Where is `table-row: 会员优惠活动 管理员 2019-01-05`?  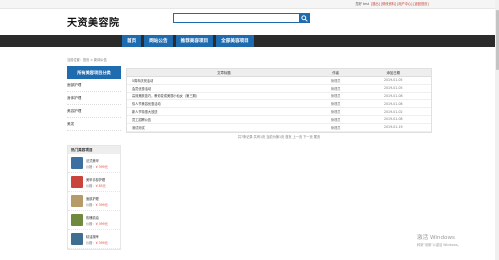 table-row: 会员优惠活动 管理员 2019-01-05 is located at coordinates (279, 89).